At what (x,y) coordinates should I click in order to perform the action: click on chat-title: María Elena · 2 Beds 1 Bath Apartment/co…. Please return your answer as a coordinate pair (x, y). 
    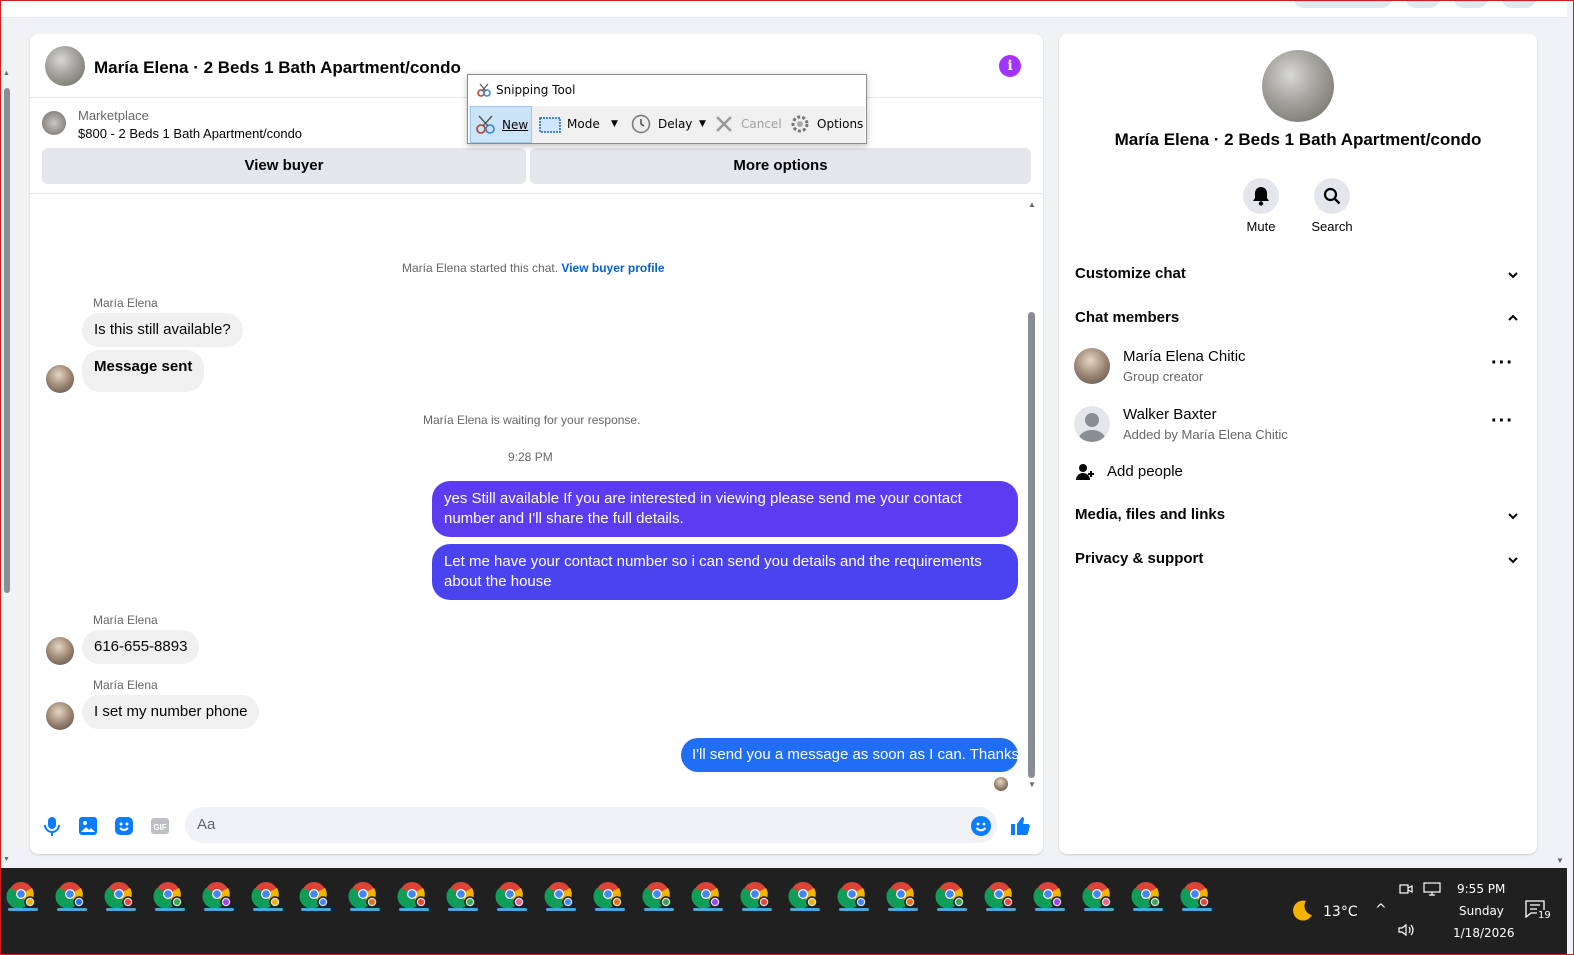
    Looking at the image, I should click on (277, 68).